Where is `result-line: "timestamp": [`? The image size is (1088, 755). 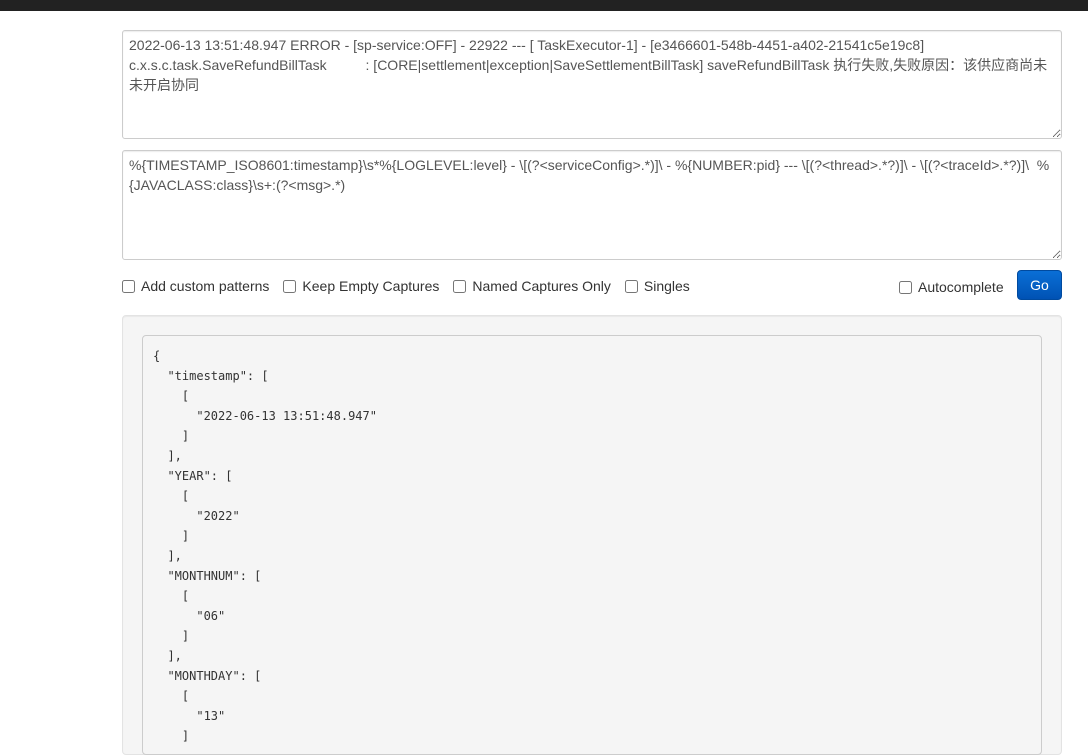 result-line: "timestamp": [ is located at coordinates (211, 376).